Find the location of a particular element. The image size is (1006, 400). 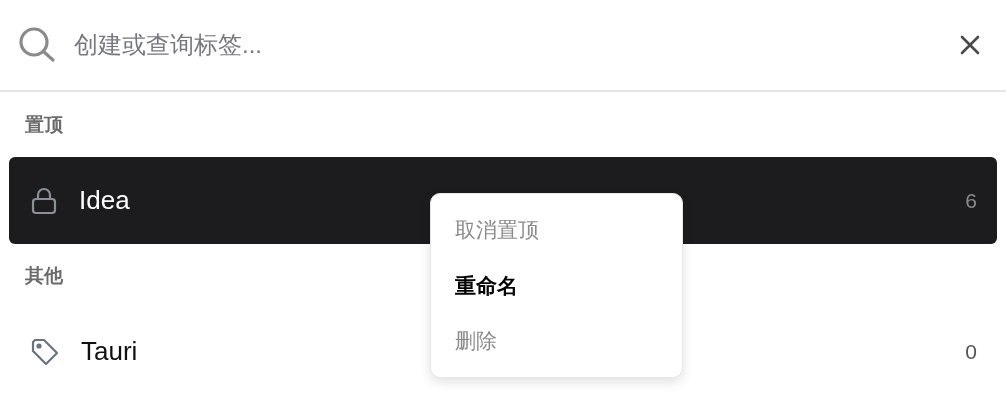

tag-count: 0 is located at coordinates (971, 351).